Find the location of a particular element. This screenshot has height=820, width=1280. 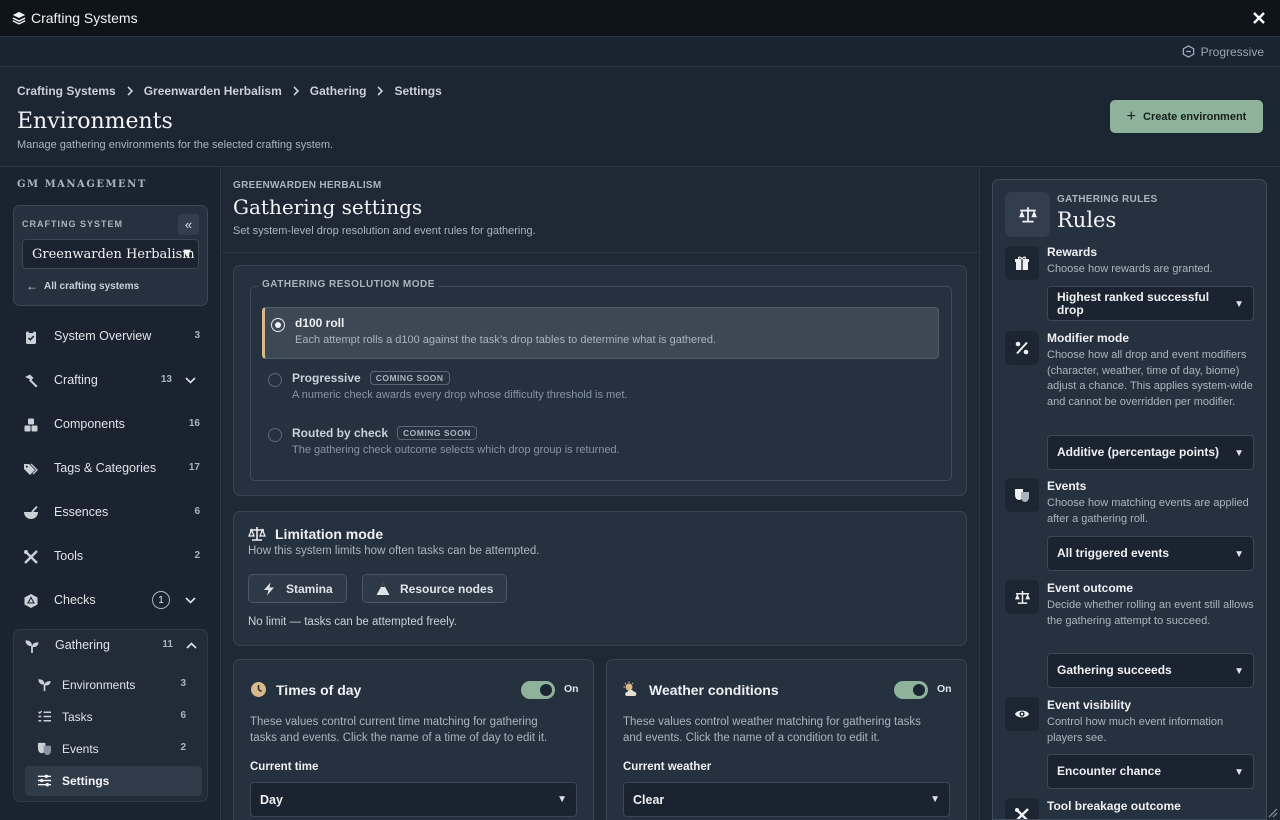

modifier-mode-select: Additive (percentage points) ▼ is located at coordinates (1150, 452).